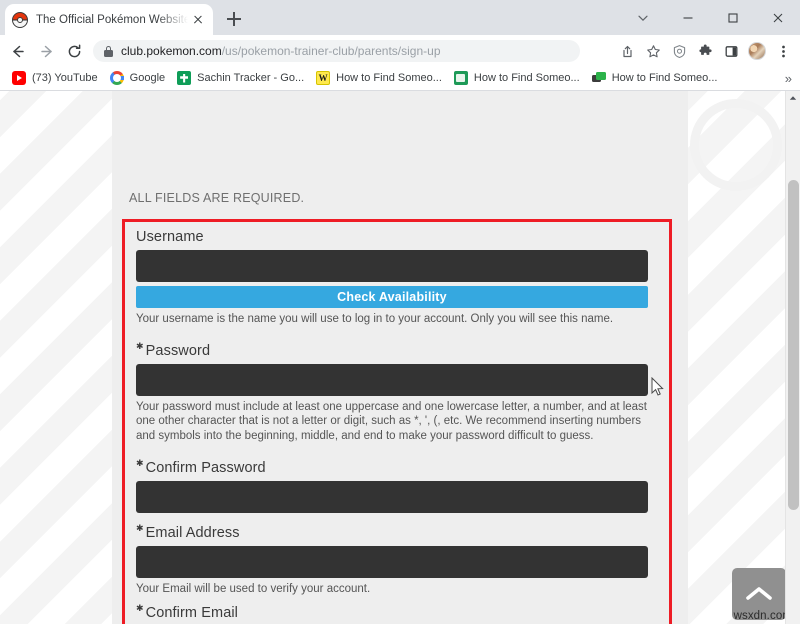  I want to click on lock-icon, so click(108, 51).